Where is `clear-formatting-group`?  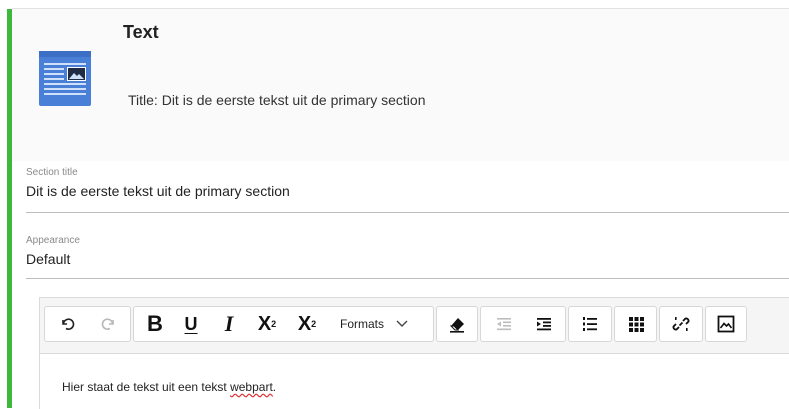
clear-formatting-group is located at coordinates (457, 324).